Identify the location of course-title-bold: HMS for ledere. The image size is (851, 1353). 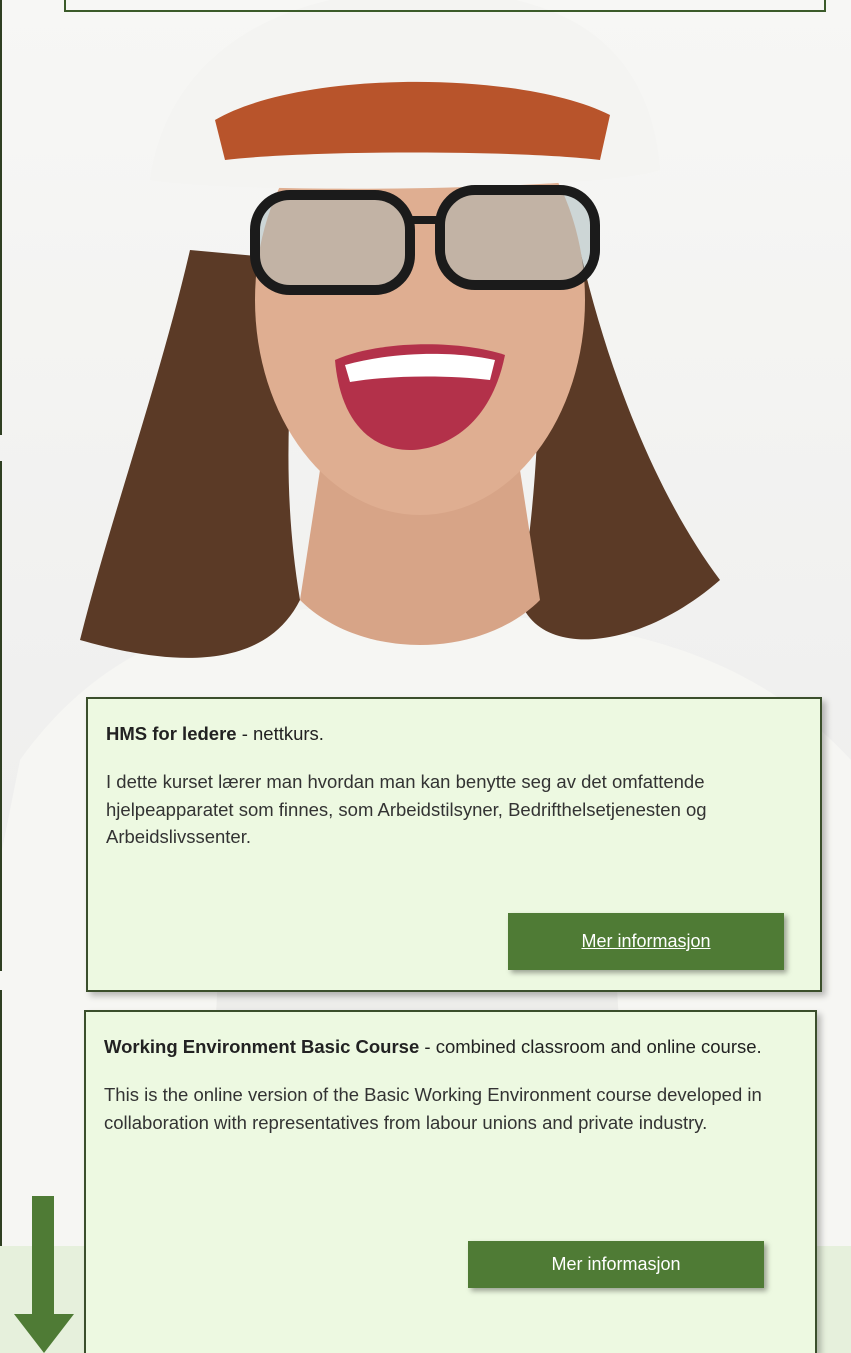
(171, 733).